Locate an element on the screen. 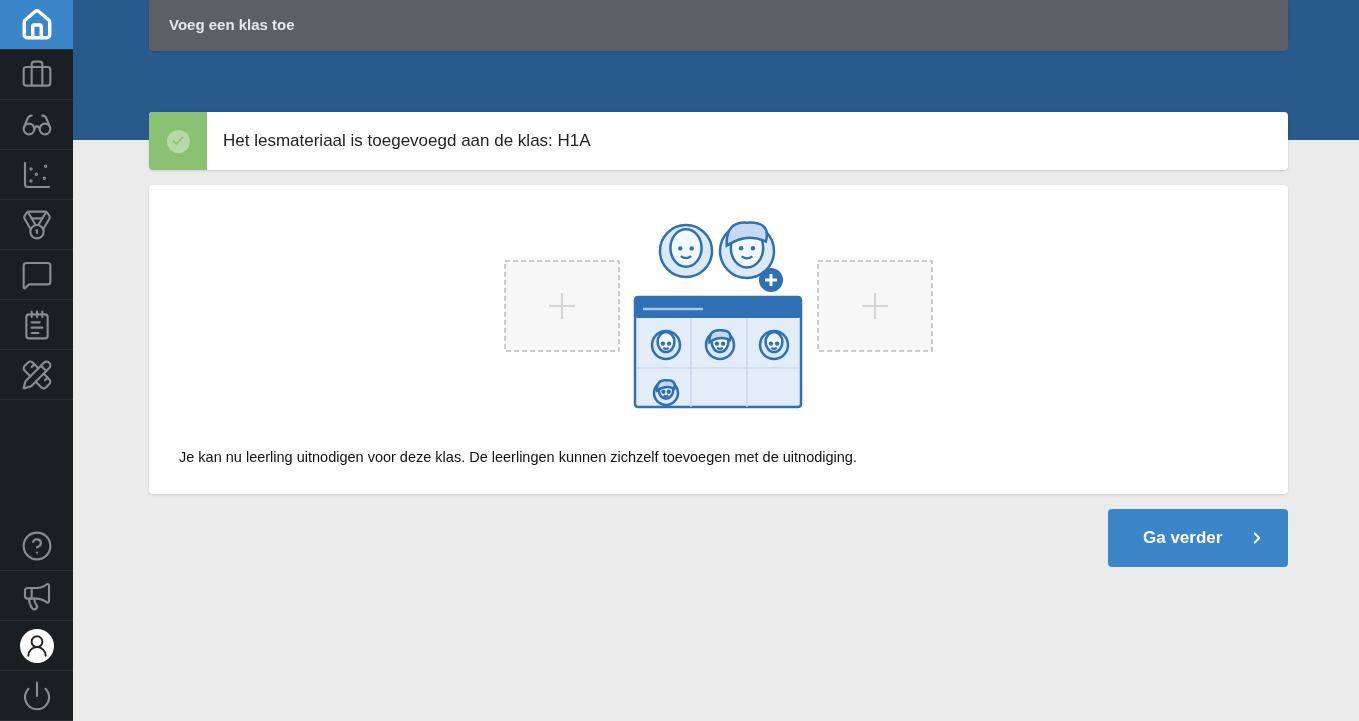 The height and width of the screenshot is (721, 1359). check-icon is located at coordinates (178, 141).